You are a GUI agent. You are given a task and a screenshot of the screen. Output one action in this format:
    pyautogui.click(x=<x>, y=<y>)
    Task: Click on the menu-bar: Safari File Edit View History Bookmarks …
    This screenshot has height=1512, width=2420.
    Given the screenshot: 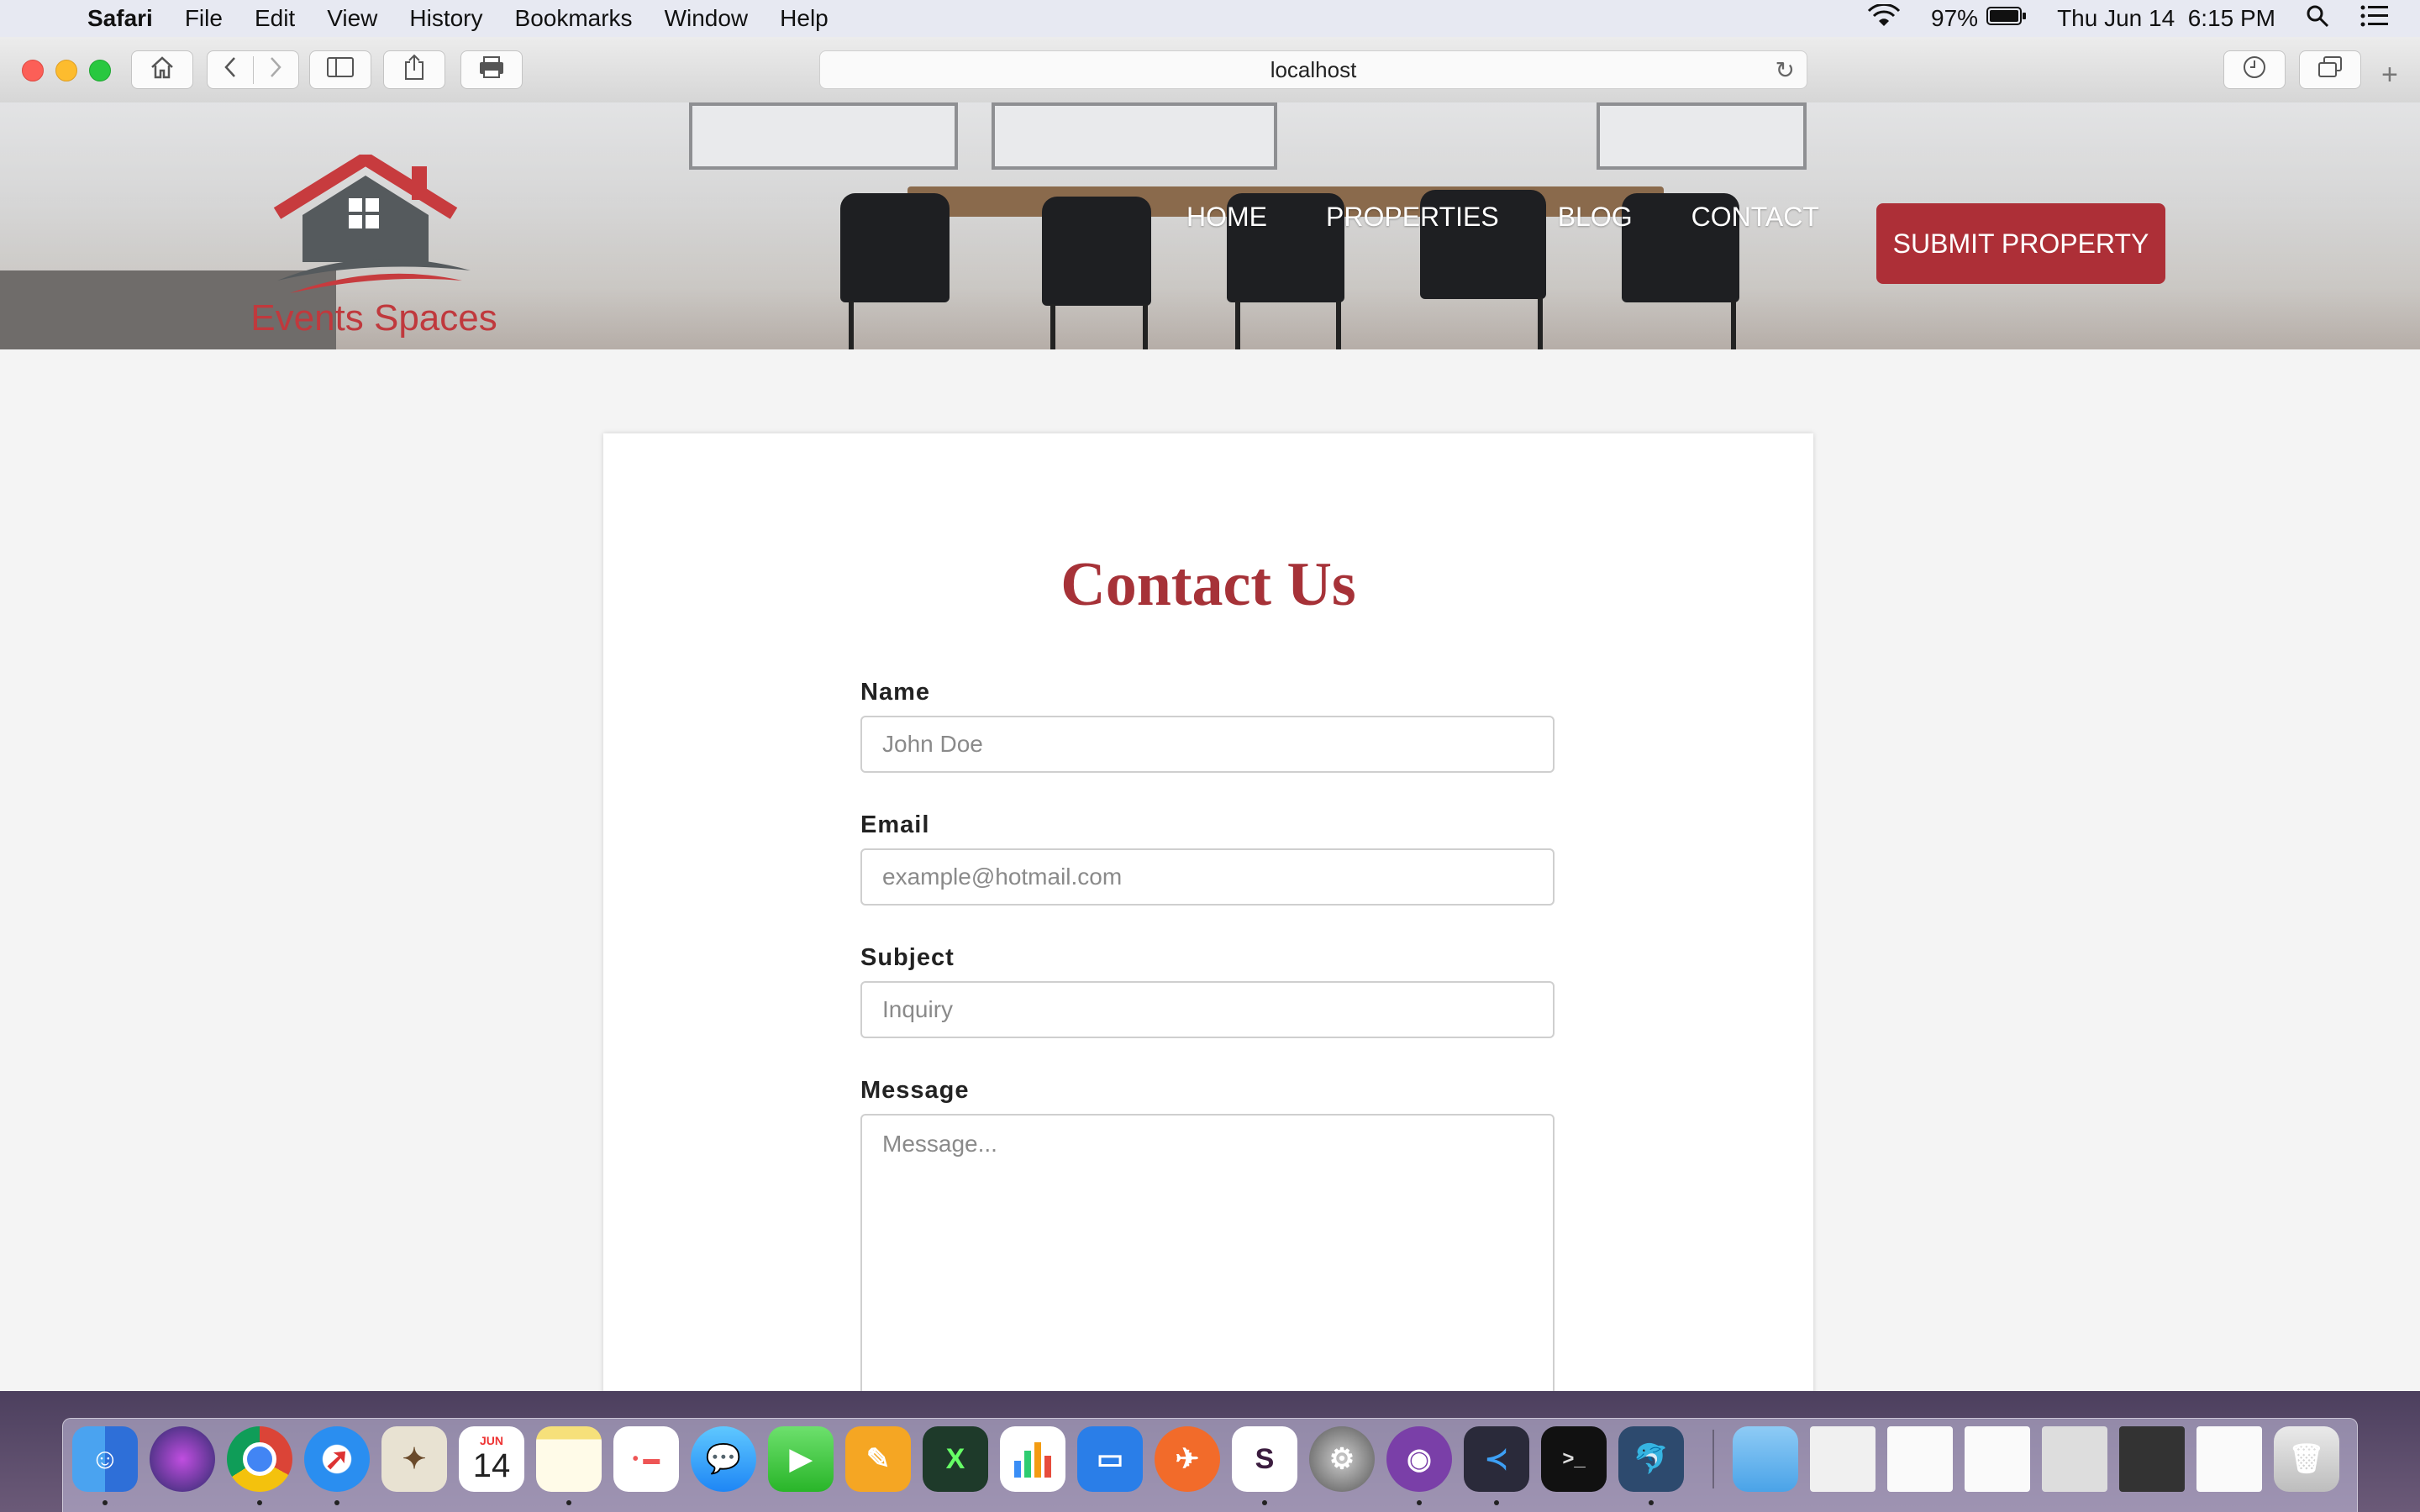 What is the action you would take?
    pyautogui.click(x=1210, y=18)
    